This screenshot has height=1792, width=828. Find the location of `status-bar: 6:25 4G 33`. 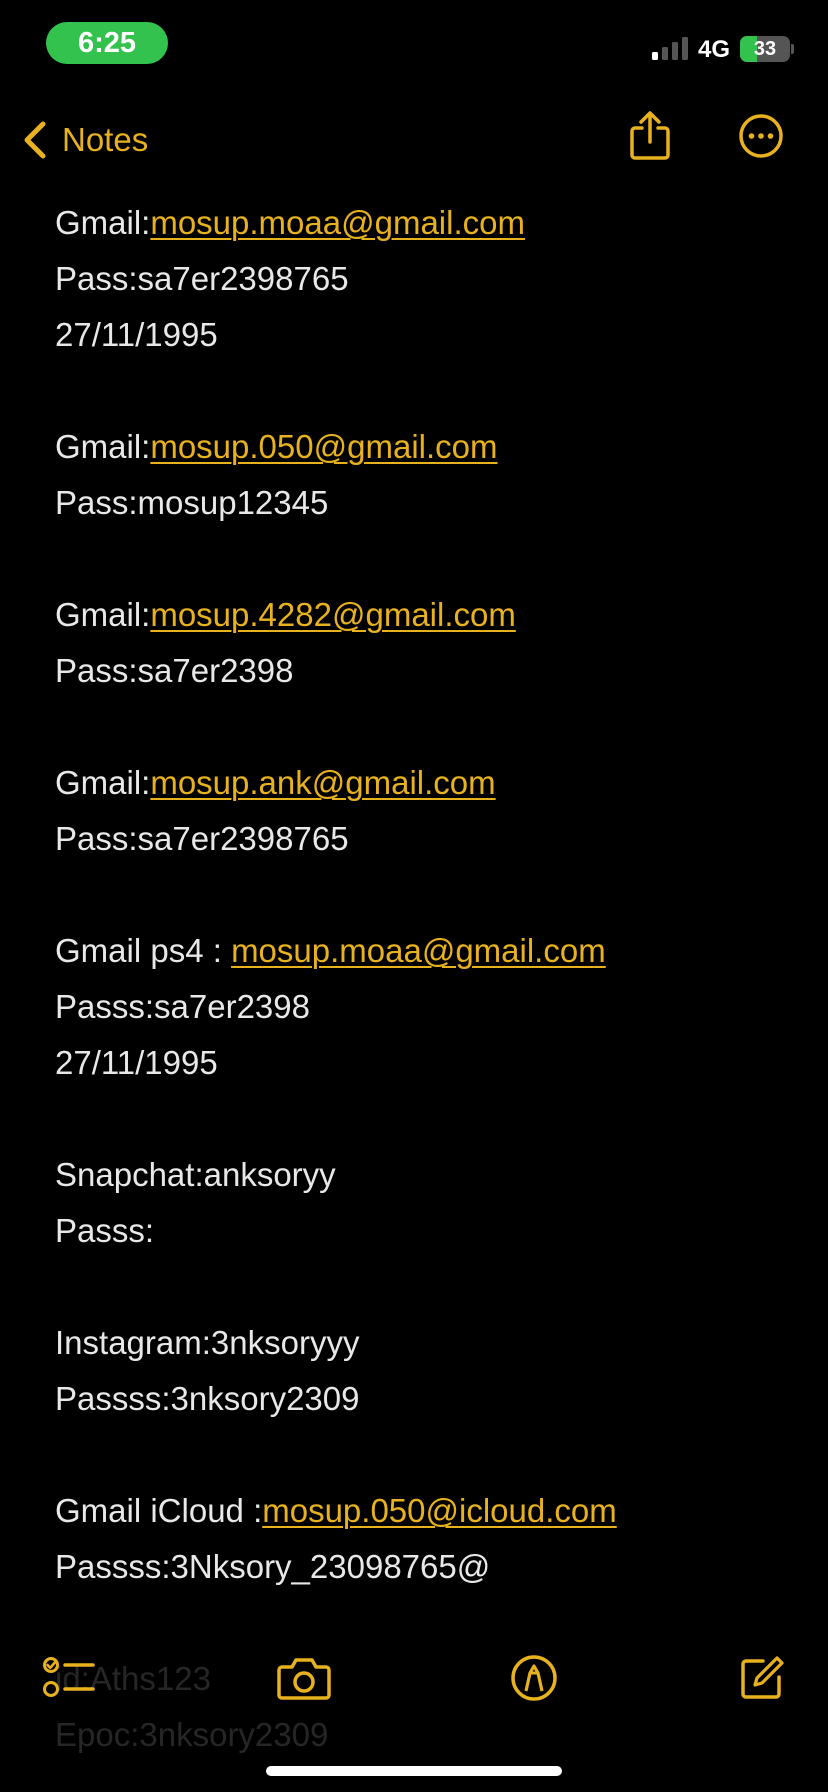

status-bar: 6:25 4G 33 is located at coordinates (414, 45).